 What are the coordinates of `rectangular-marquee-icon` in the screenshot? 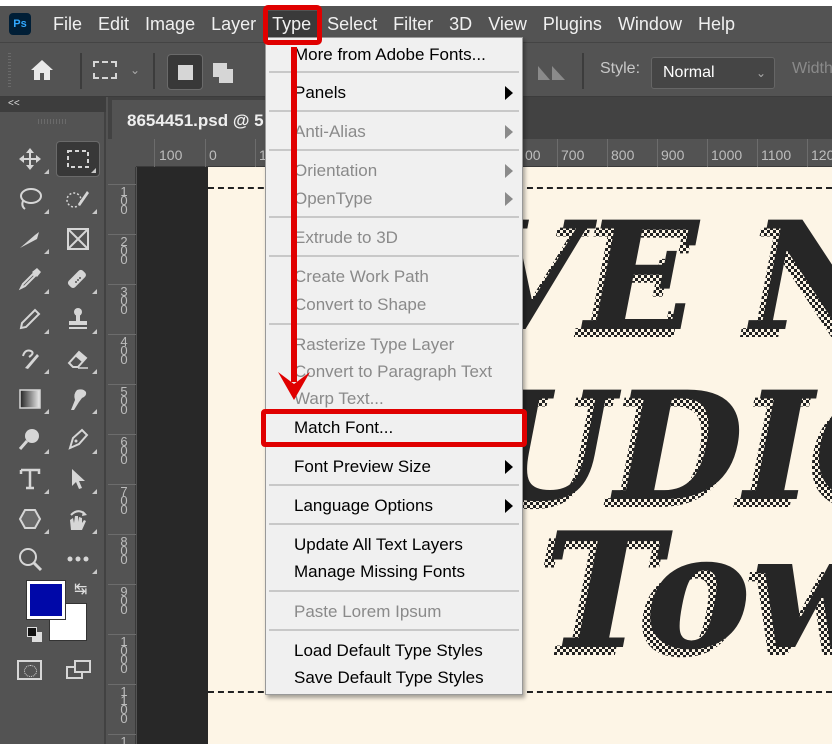 It's located at (78, 159).